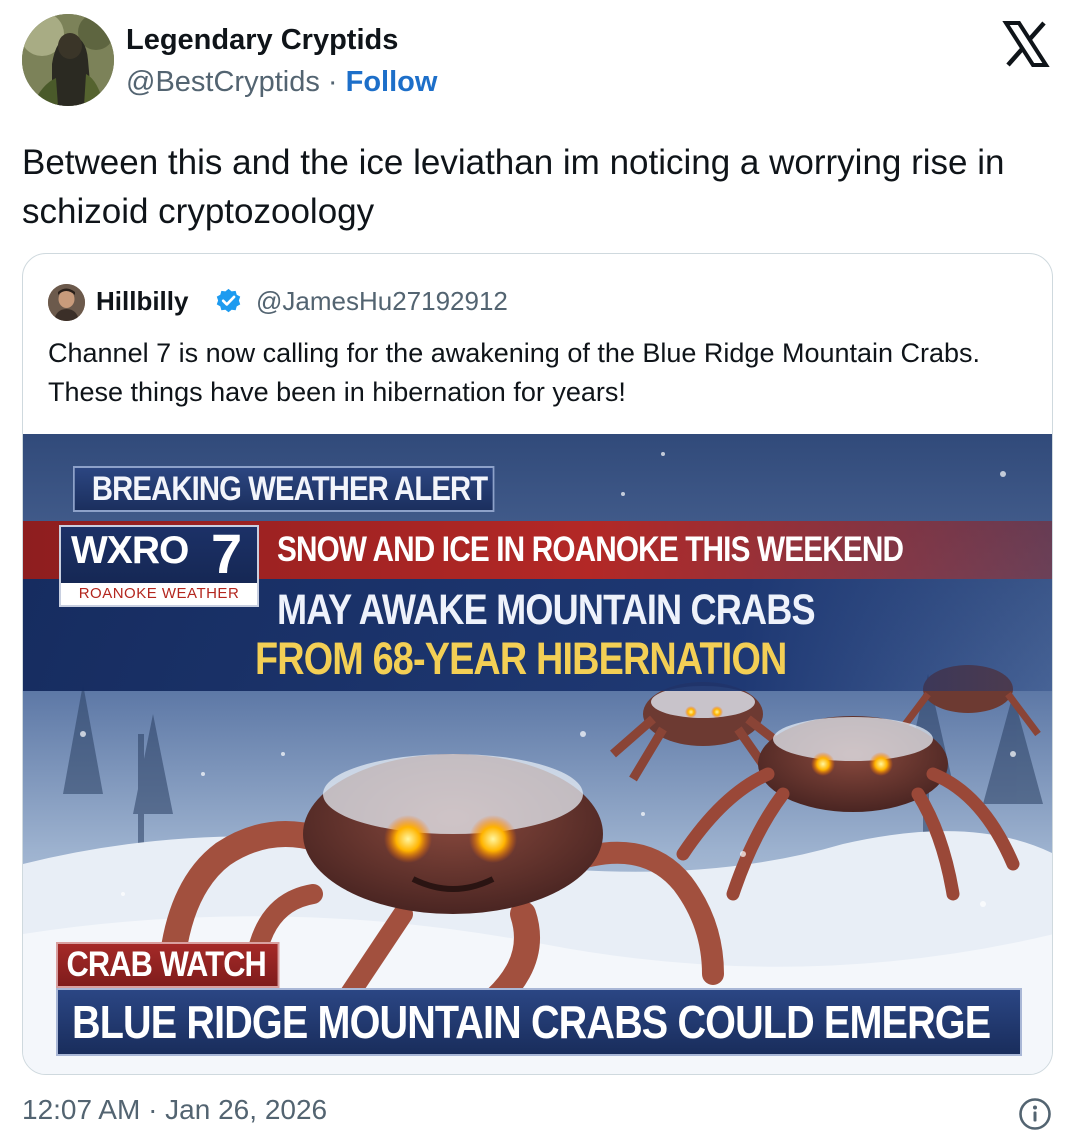 This screenshot has height=1142, width=1074. Describe the element at coordinates (382, 301) in the screenshot. I see `quoted-author-handle: @JamesHu27192912` at that location.